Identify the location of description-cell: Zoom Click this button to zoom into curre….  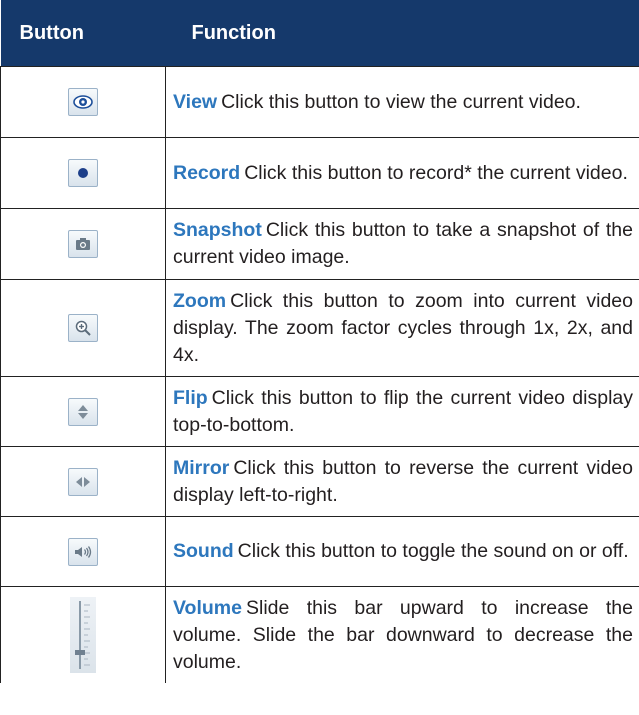
(402, 328).